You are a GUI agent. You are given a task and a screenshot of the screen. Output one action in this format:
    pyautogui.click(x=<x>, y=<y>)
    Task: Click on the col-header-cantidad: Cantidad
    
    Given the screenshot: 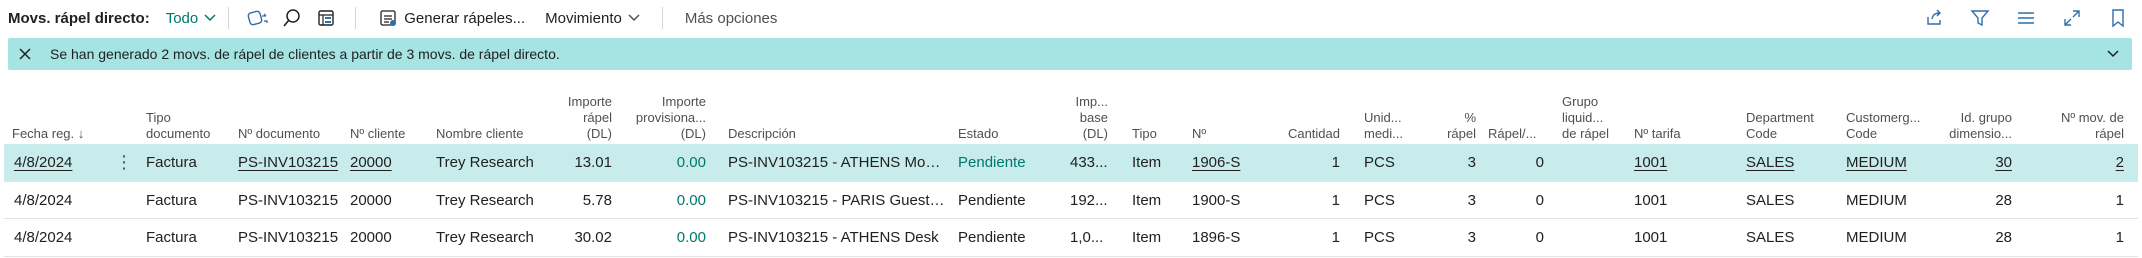 What is the action you would take?
    pyautogui.click(x=1305, y=110)
    